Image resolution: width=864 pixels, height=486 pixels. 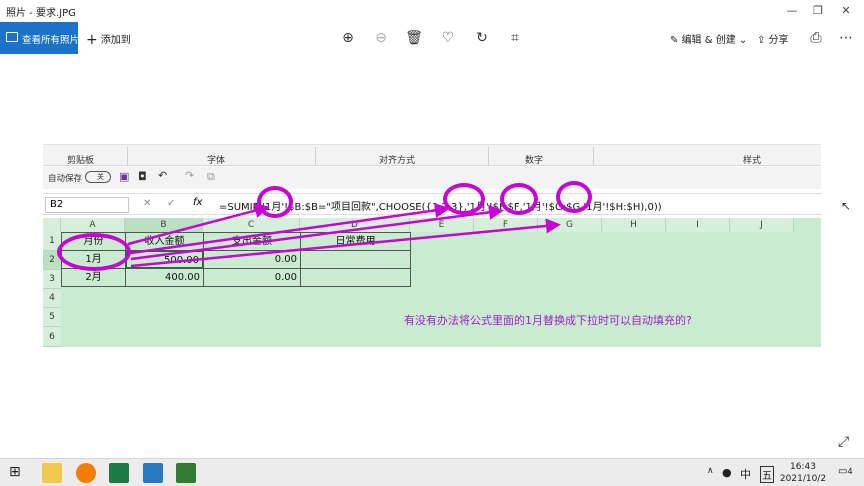 What do you see at coordinates (846, 11) in the screenshot?
I see `close-icon: ✕` at bounding box center [846, 11].